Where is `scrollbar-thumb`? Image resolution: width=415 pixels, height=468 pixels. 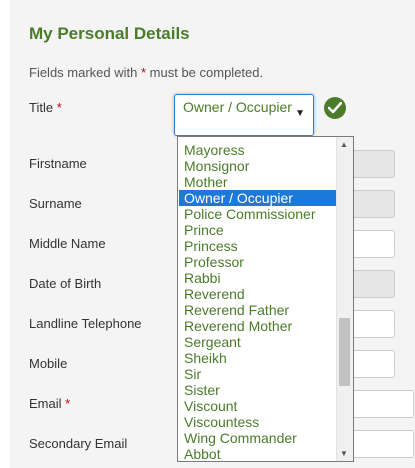
scrollbar-thumb is located at coordinates (344, 352).